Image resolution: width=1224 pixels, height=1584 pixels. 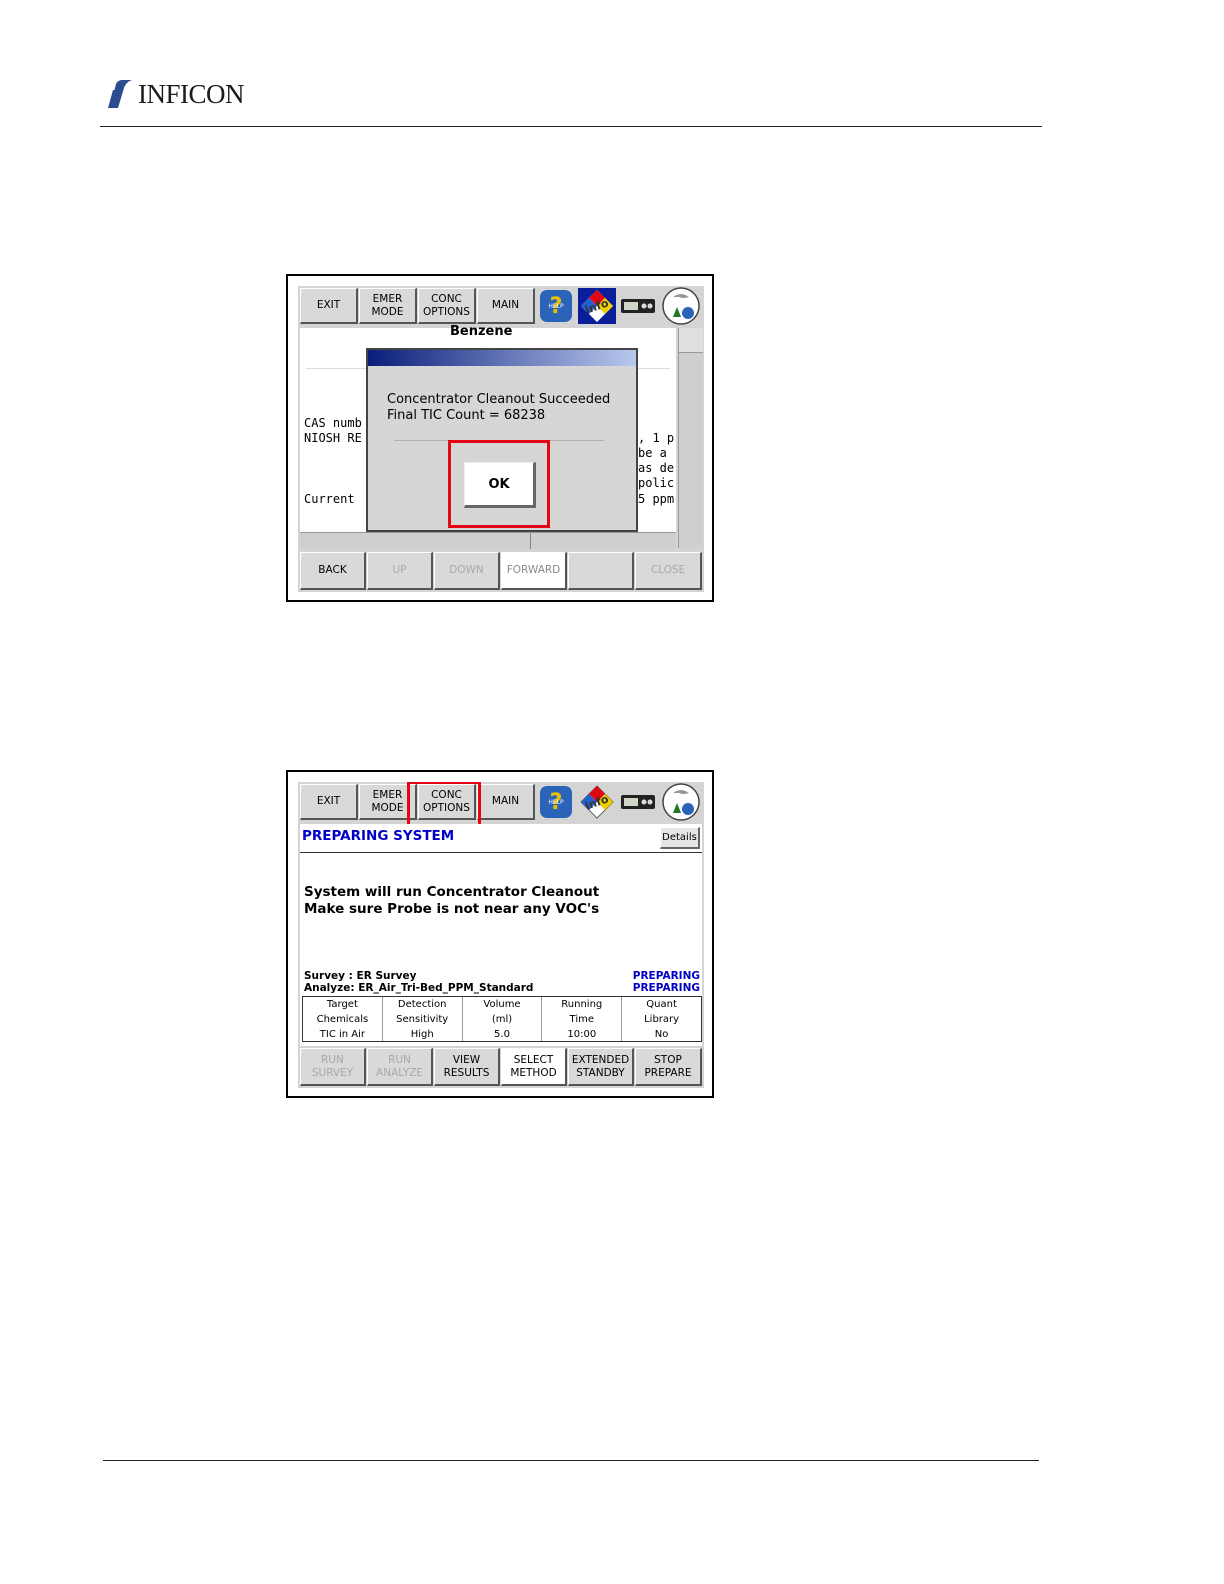 I want to click on dialog-line-1: Concentrator Cleanout Succeeded, so click(x=499, y=399).